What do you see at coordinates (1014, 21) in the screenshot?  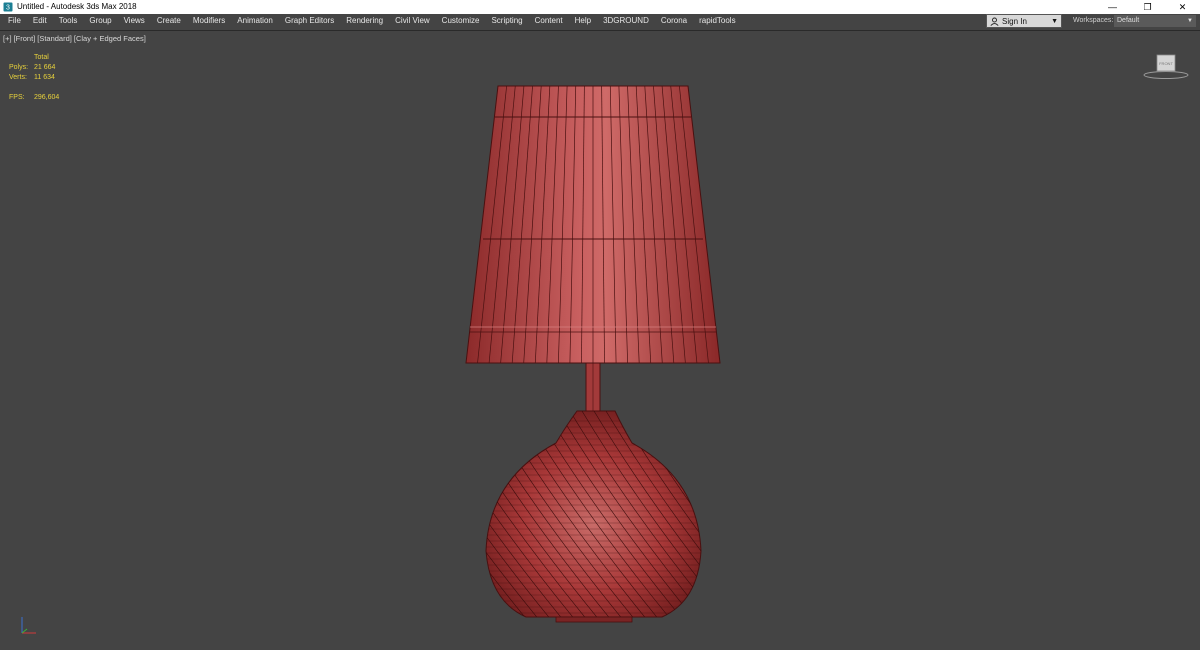 I see `sign-in-label: Sign In` at bounding box center [1014, 21].